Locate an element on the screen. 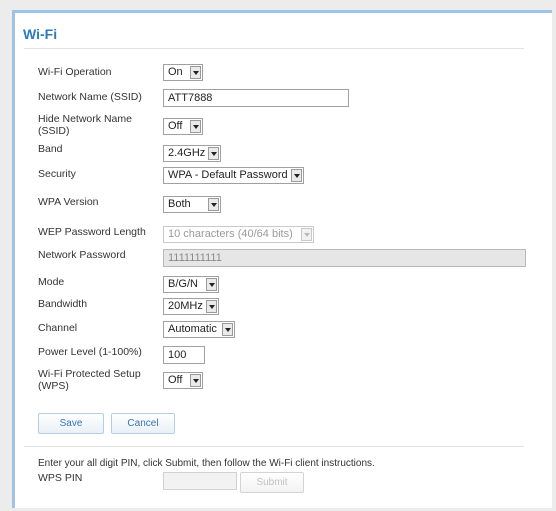 Image resolution: width=556 pixels, height=511 pixels. channel-select: Automatic is located at coordinates (199, 329).